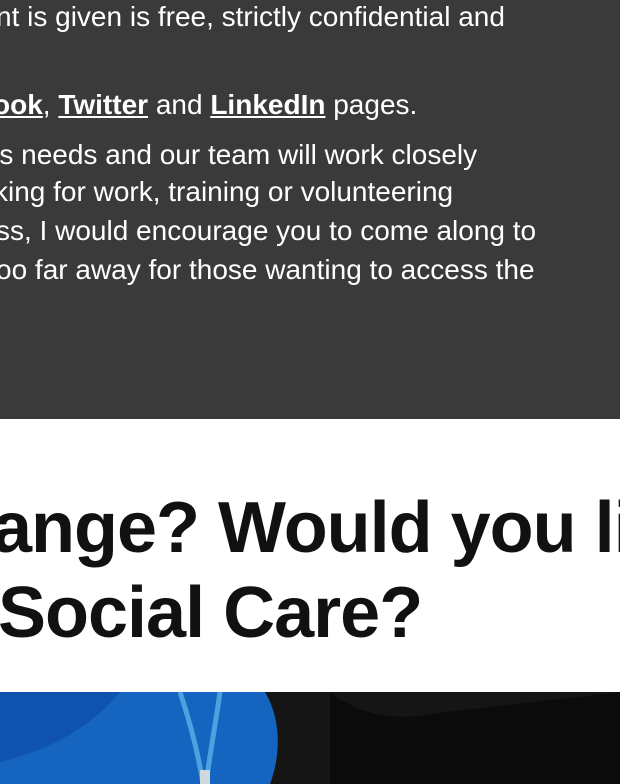 The image size is (620, 784). What do you see at coordinates (267, 104) in the screenshot?
I see `linkedin-link: LinkedIn` at bounding box center [267, 104].